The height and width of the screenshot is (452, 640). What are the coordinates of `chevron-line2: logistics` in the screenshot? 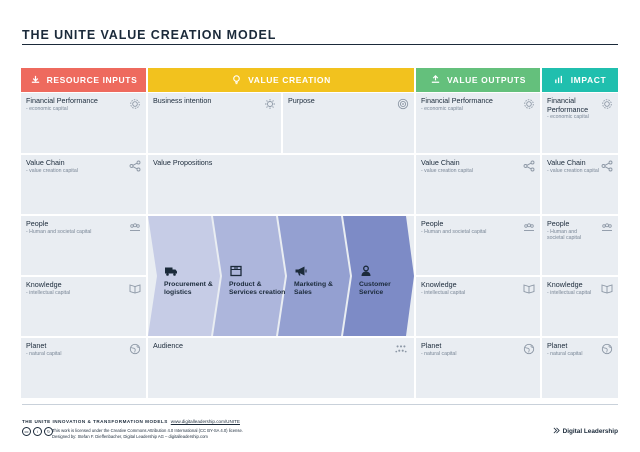 It's located at (178, 293).